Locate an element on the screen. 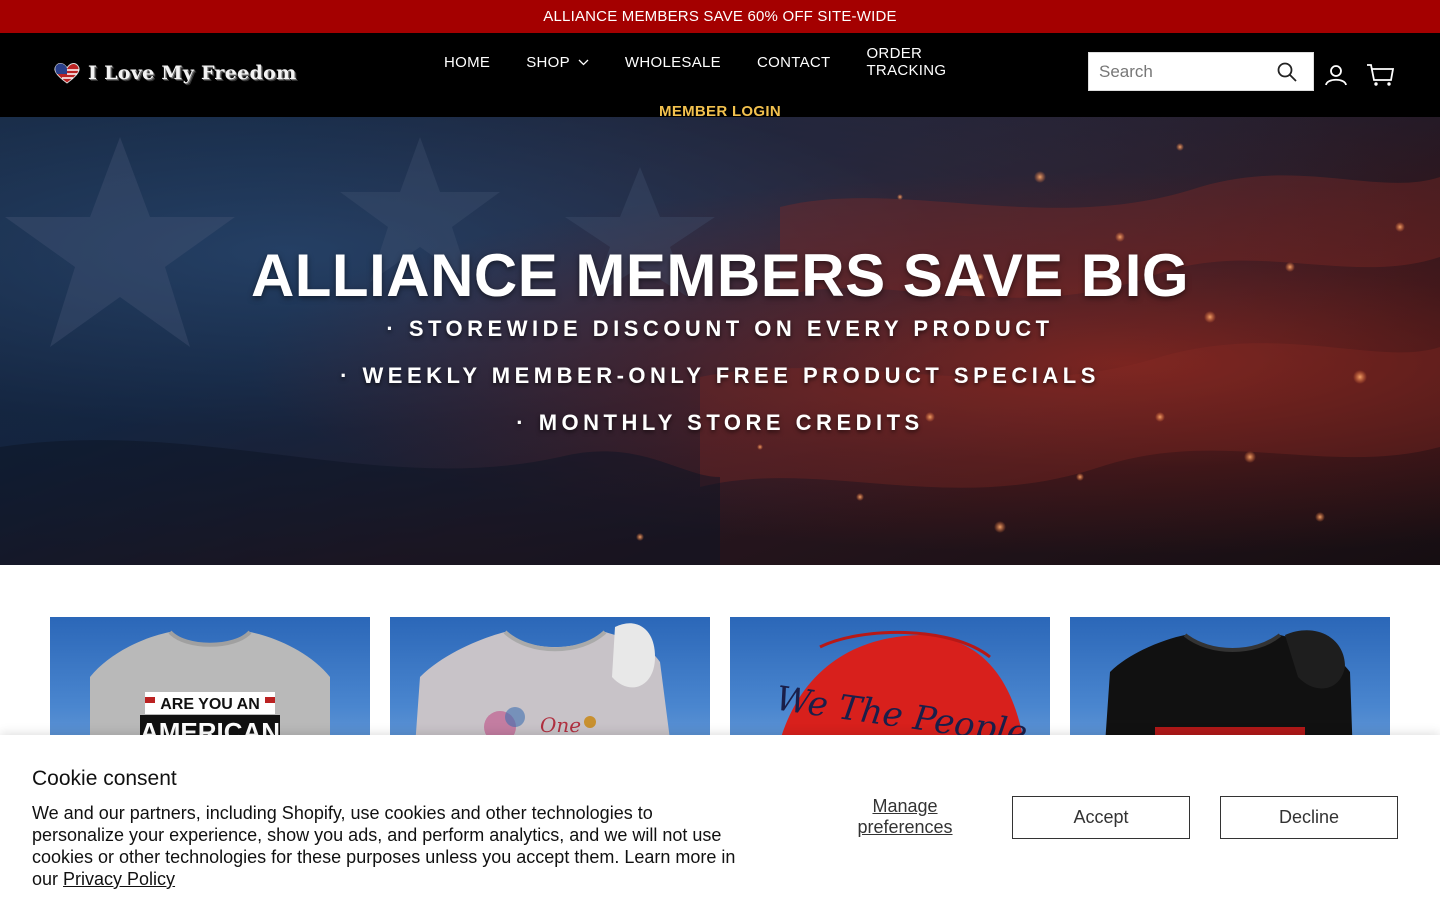  nav-shop: SHOP is located at coordinates (557, 62).